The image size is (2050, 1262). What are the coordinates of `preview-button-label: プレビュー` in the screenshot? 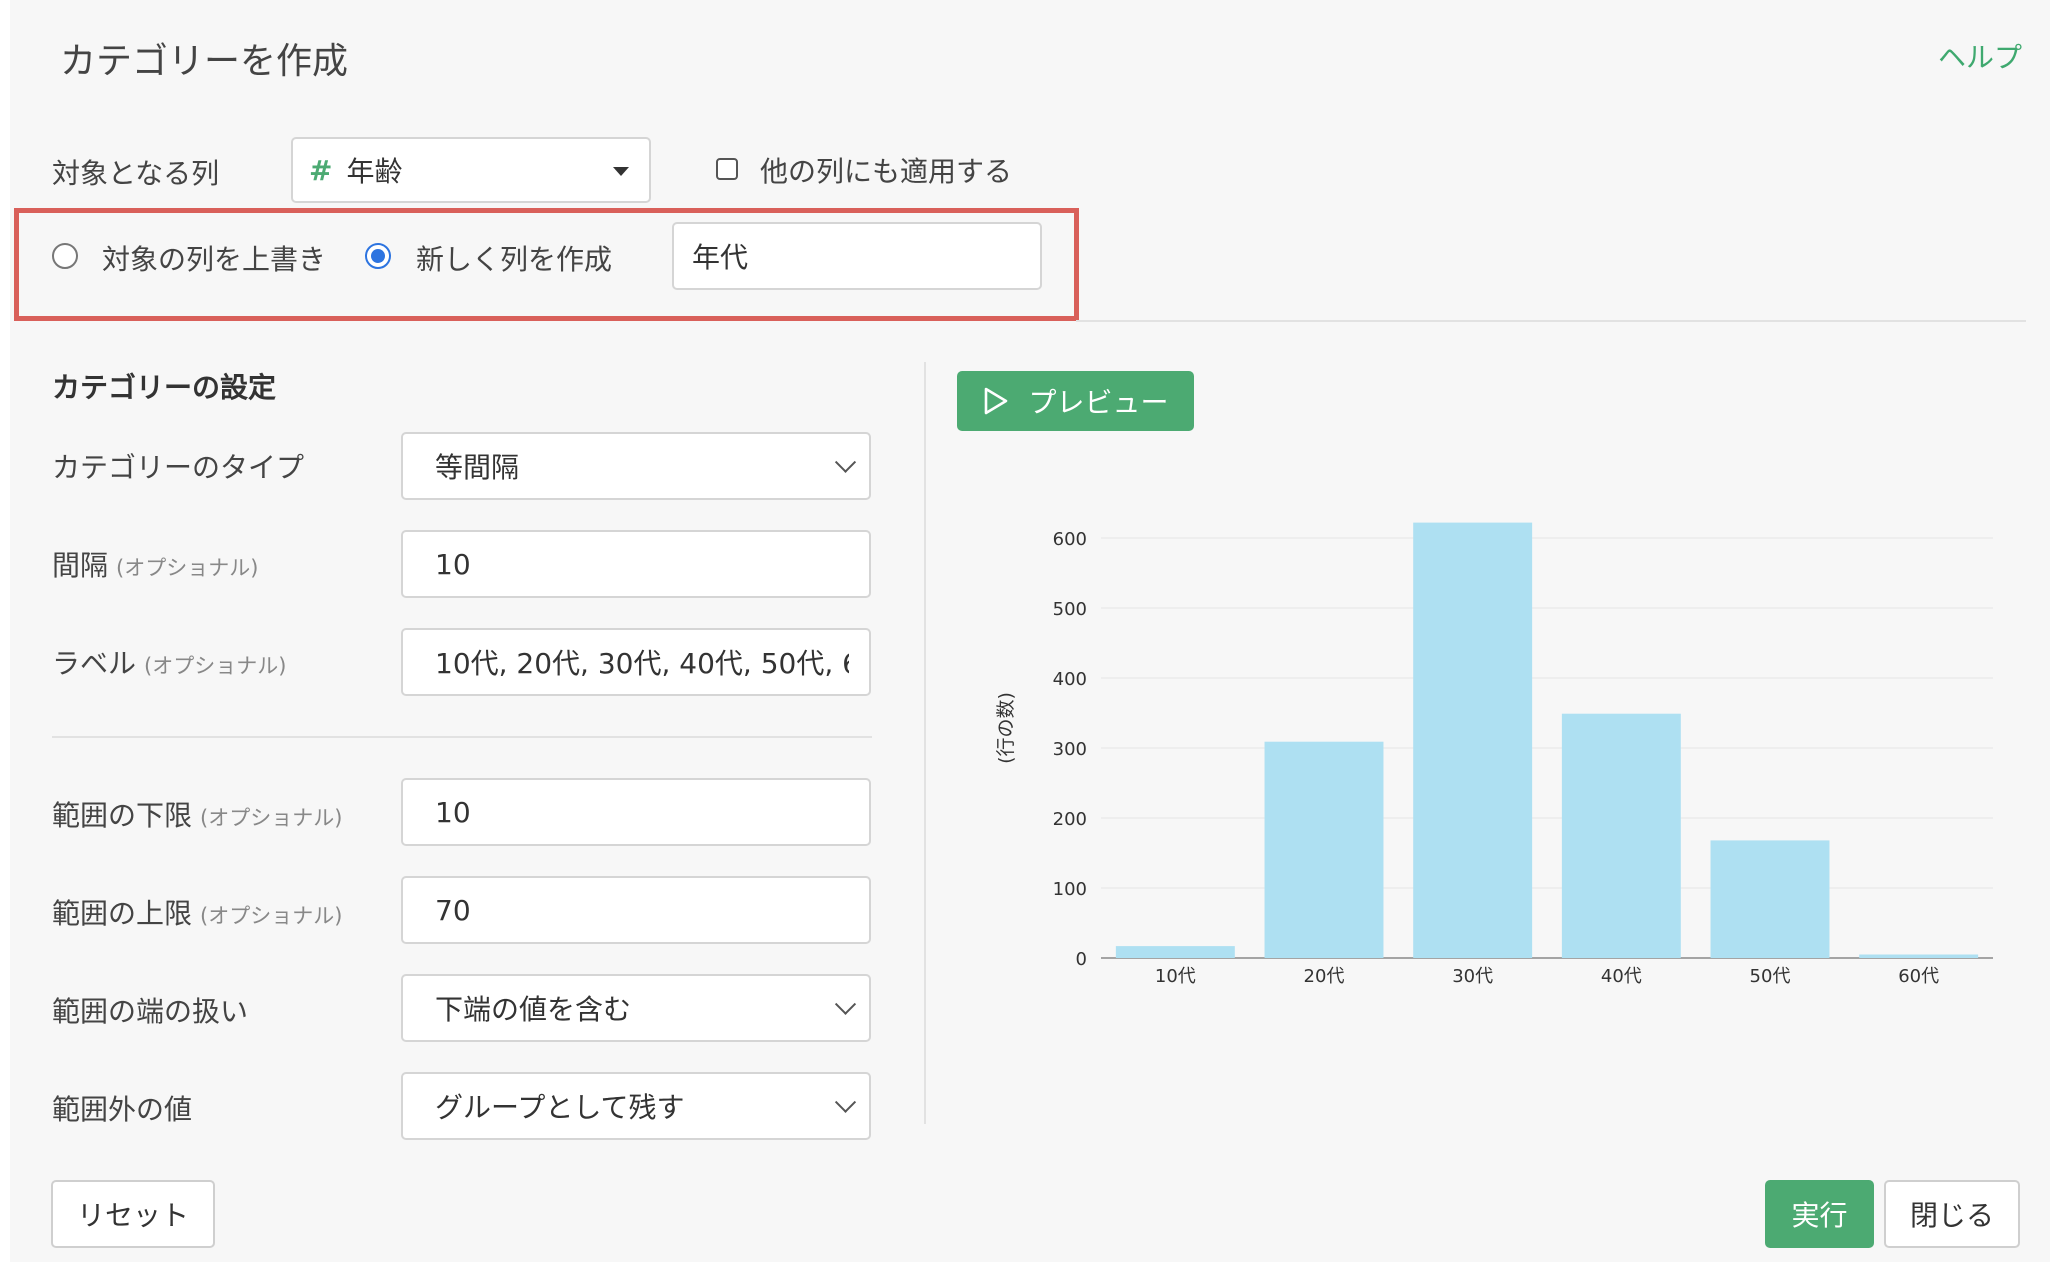 It's located at (1098, 402).